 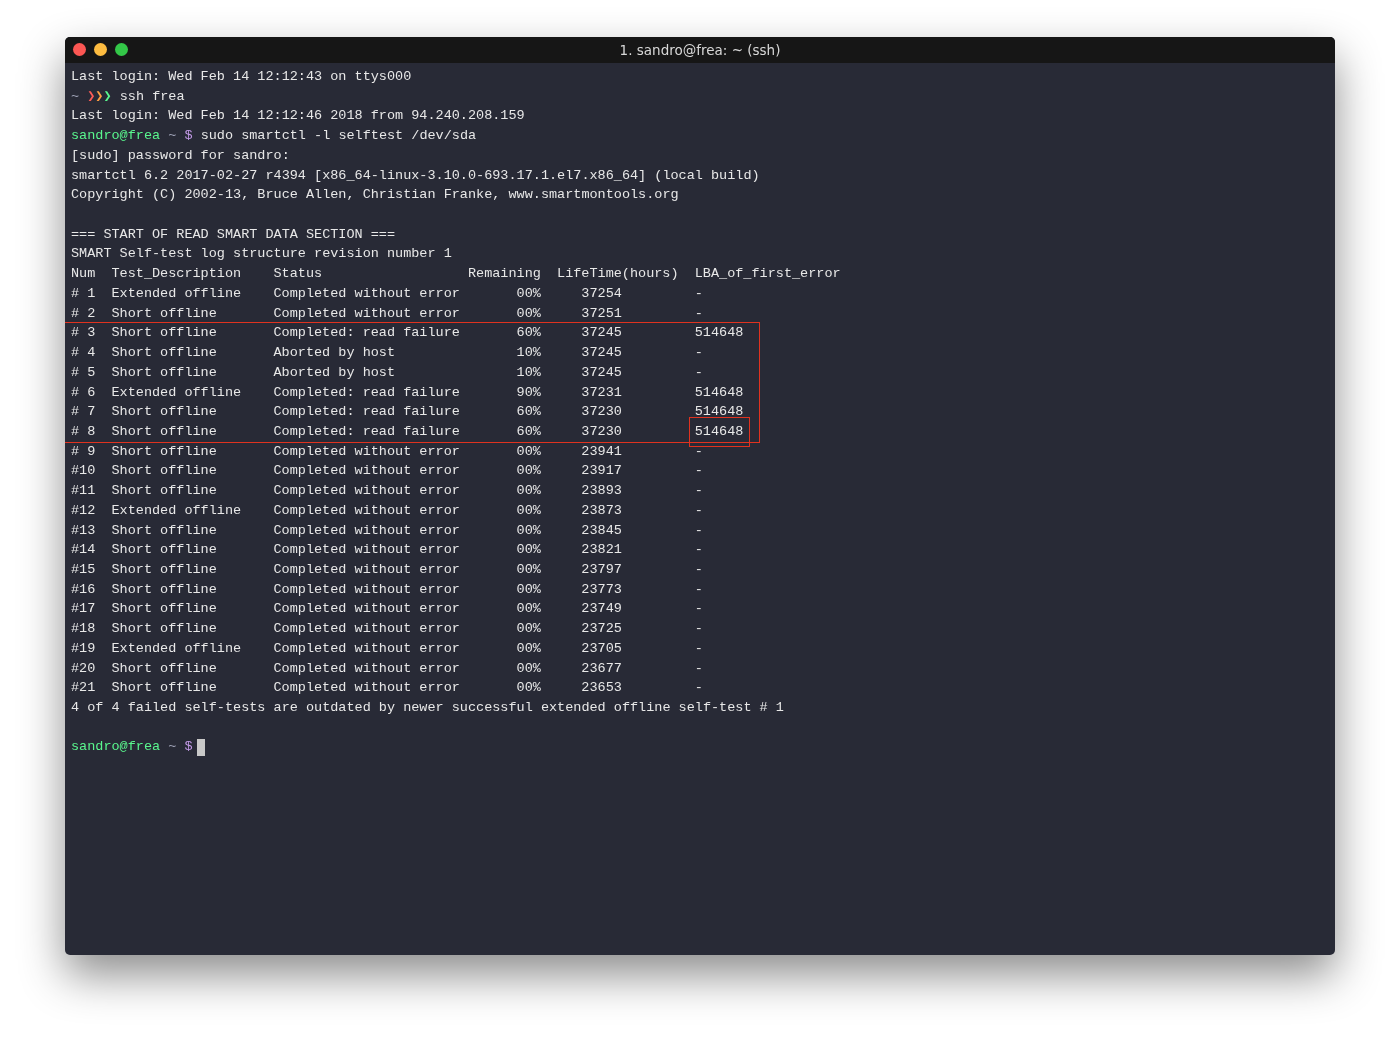 I want to click on table-cell: # 3, so click(x=83, y=333).